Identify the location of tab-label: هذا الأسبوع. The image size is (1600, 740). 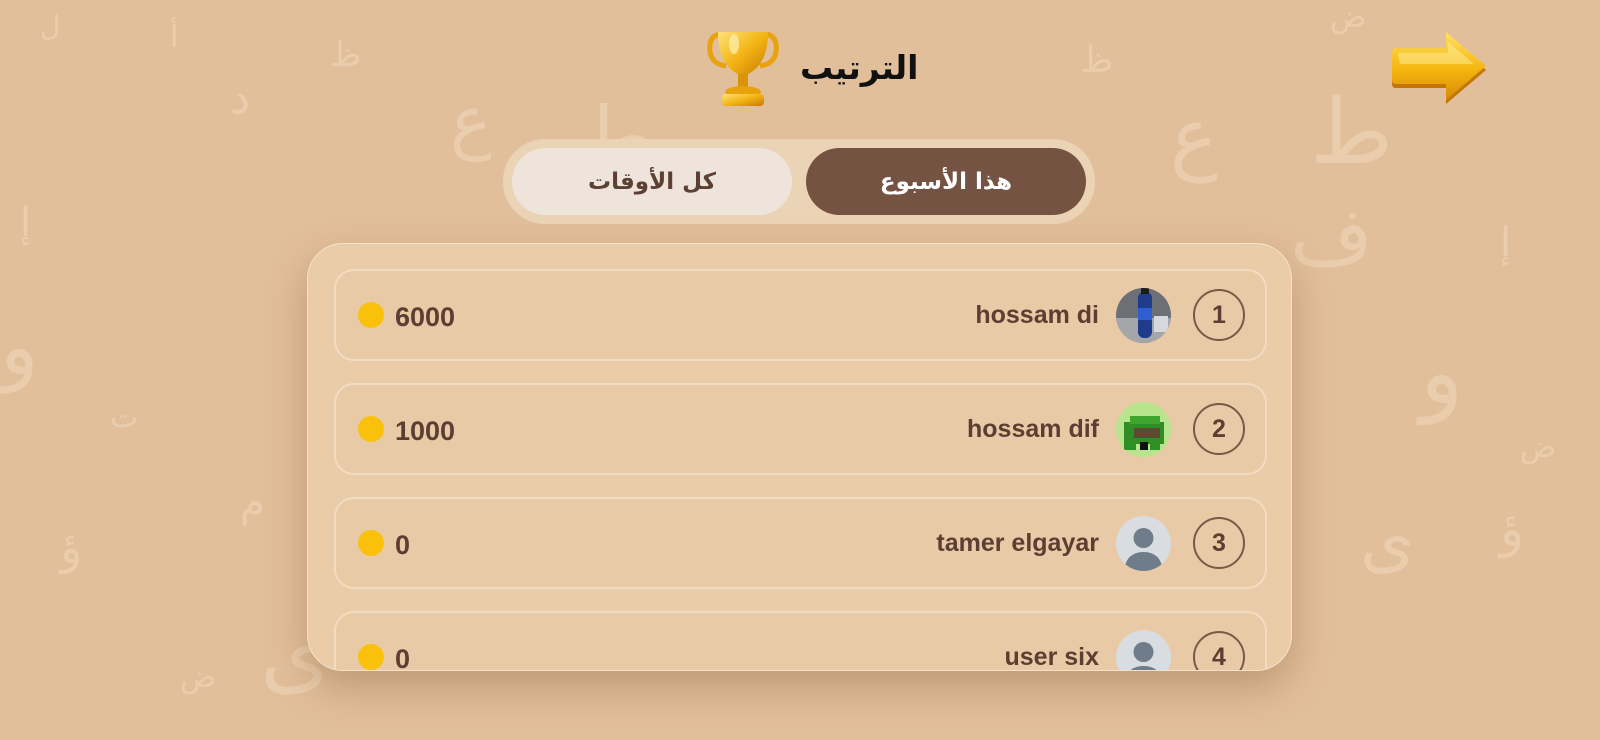
(946, 181).